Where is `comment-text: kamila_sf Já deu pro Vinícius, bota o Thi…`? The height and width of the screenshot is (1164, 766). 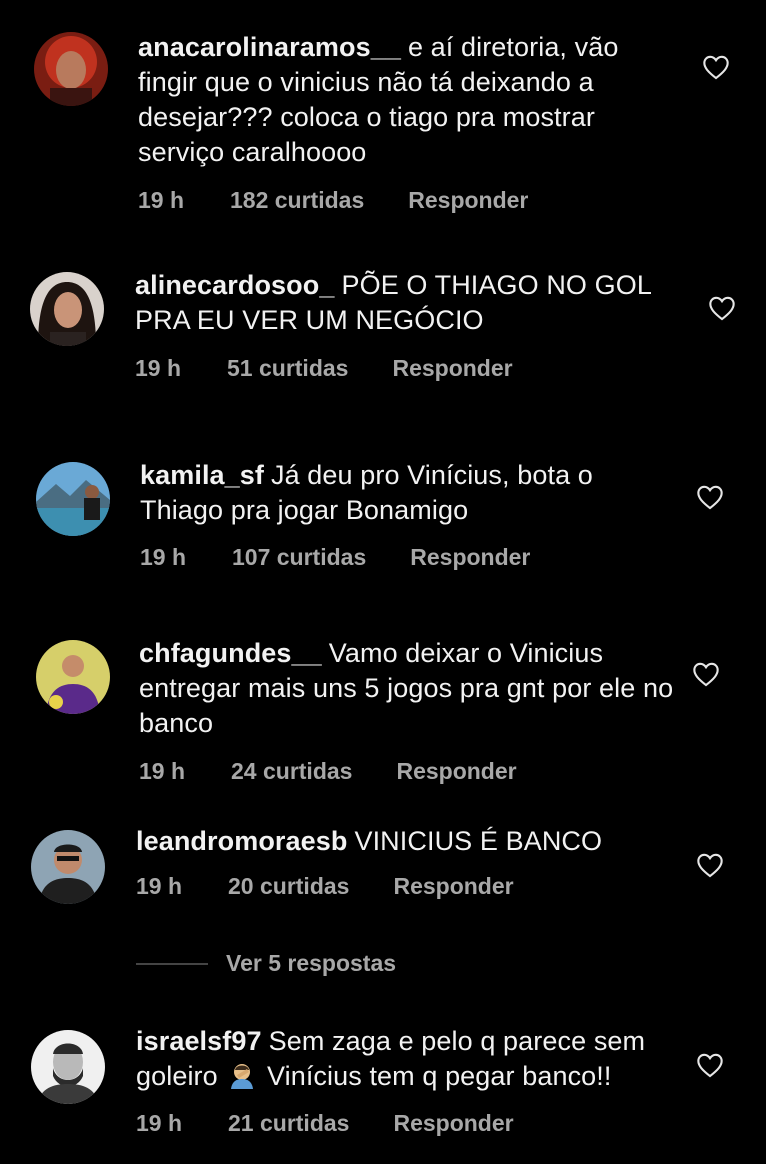
comment-text: kamila_sf Já deu pro Vinícius, bota o Thi… is located at coordinates (410, 493).